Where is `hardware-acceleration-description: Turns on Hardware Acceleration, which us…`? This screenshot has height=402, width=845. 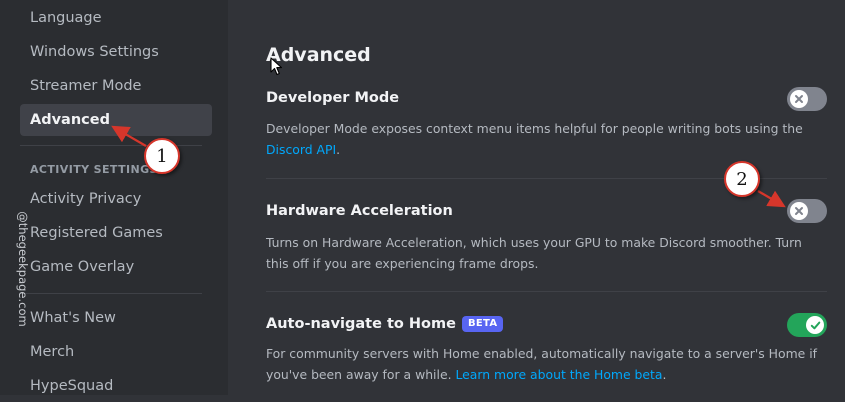
hardware-acceleration-description: Turns on Hardware Acceleration, which us… is located at coordinates (534, 253).